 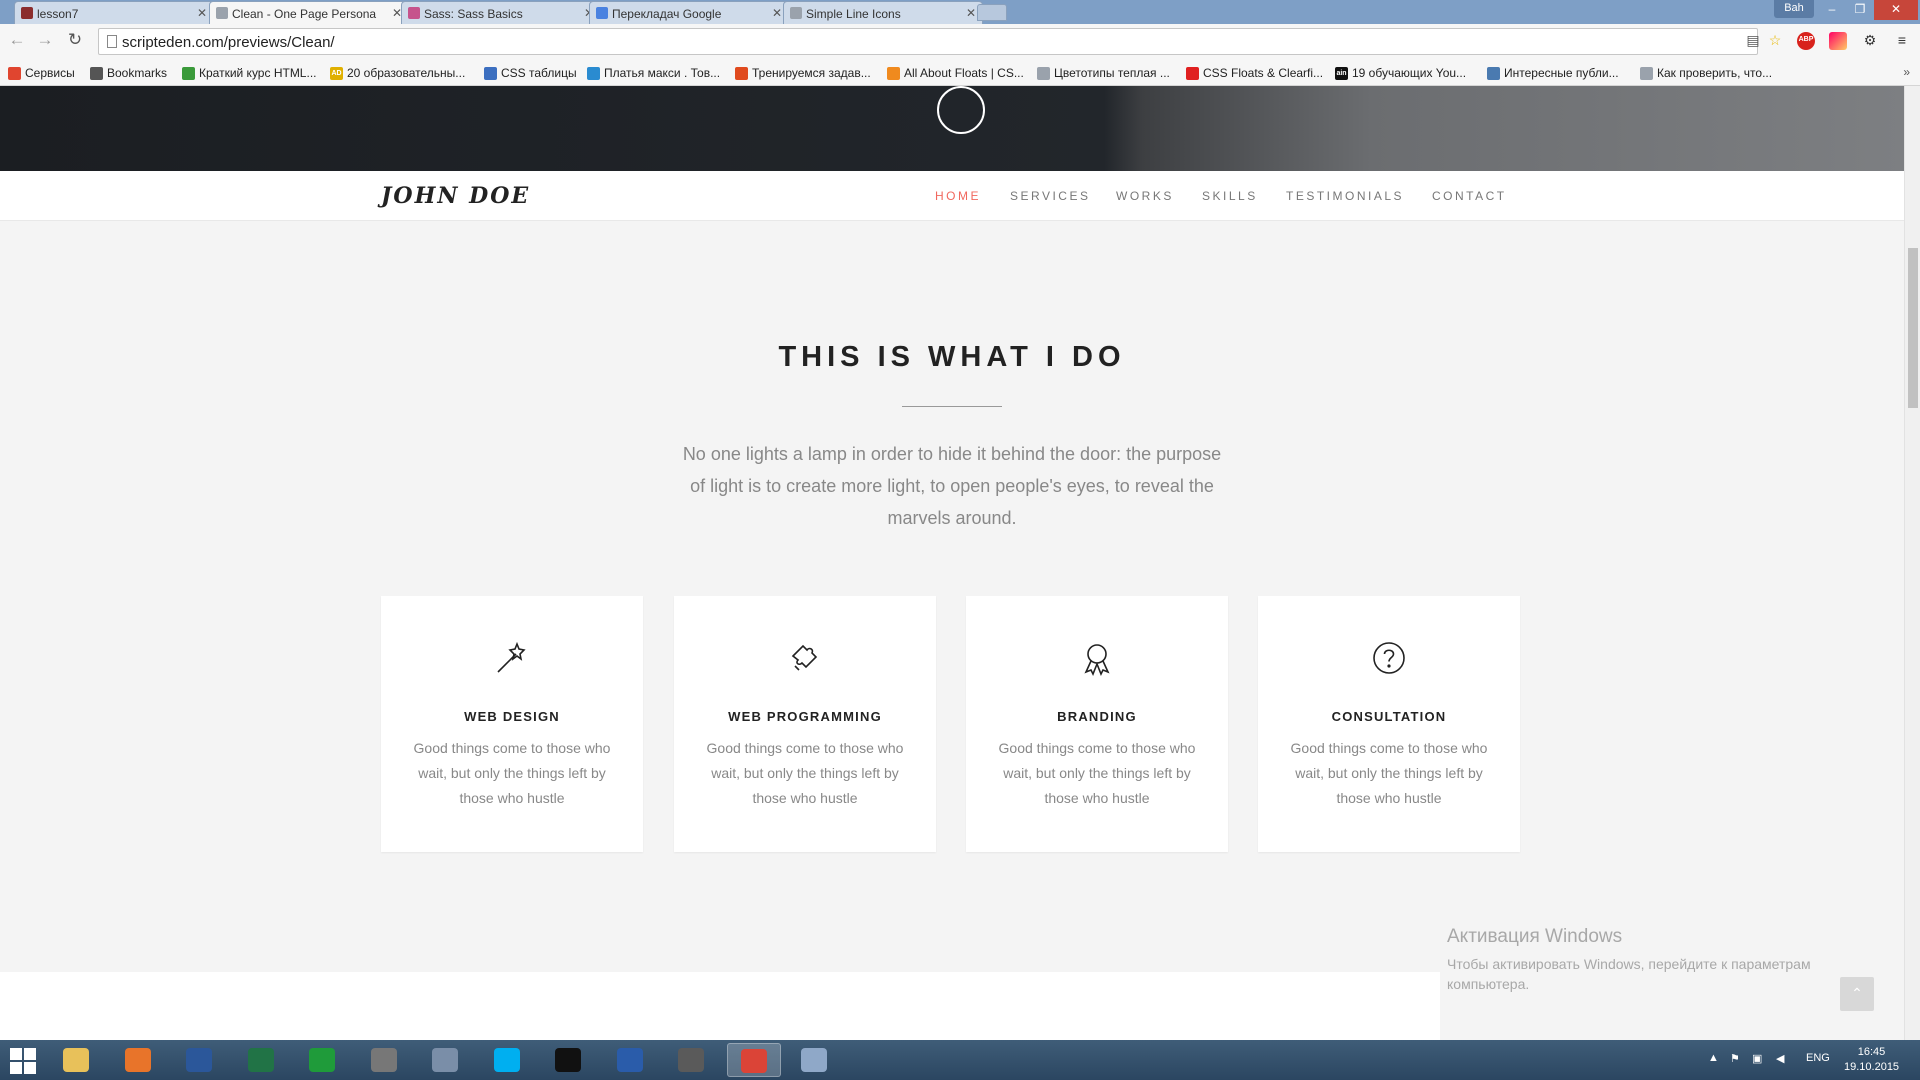 What do you see at coordinates (1857, 994) in the screenshot?
I see `scroll-to-top-button: ⌃` at bounding box center [1857, 994].